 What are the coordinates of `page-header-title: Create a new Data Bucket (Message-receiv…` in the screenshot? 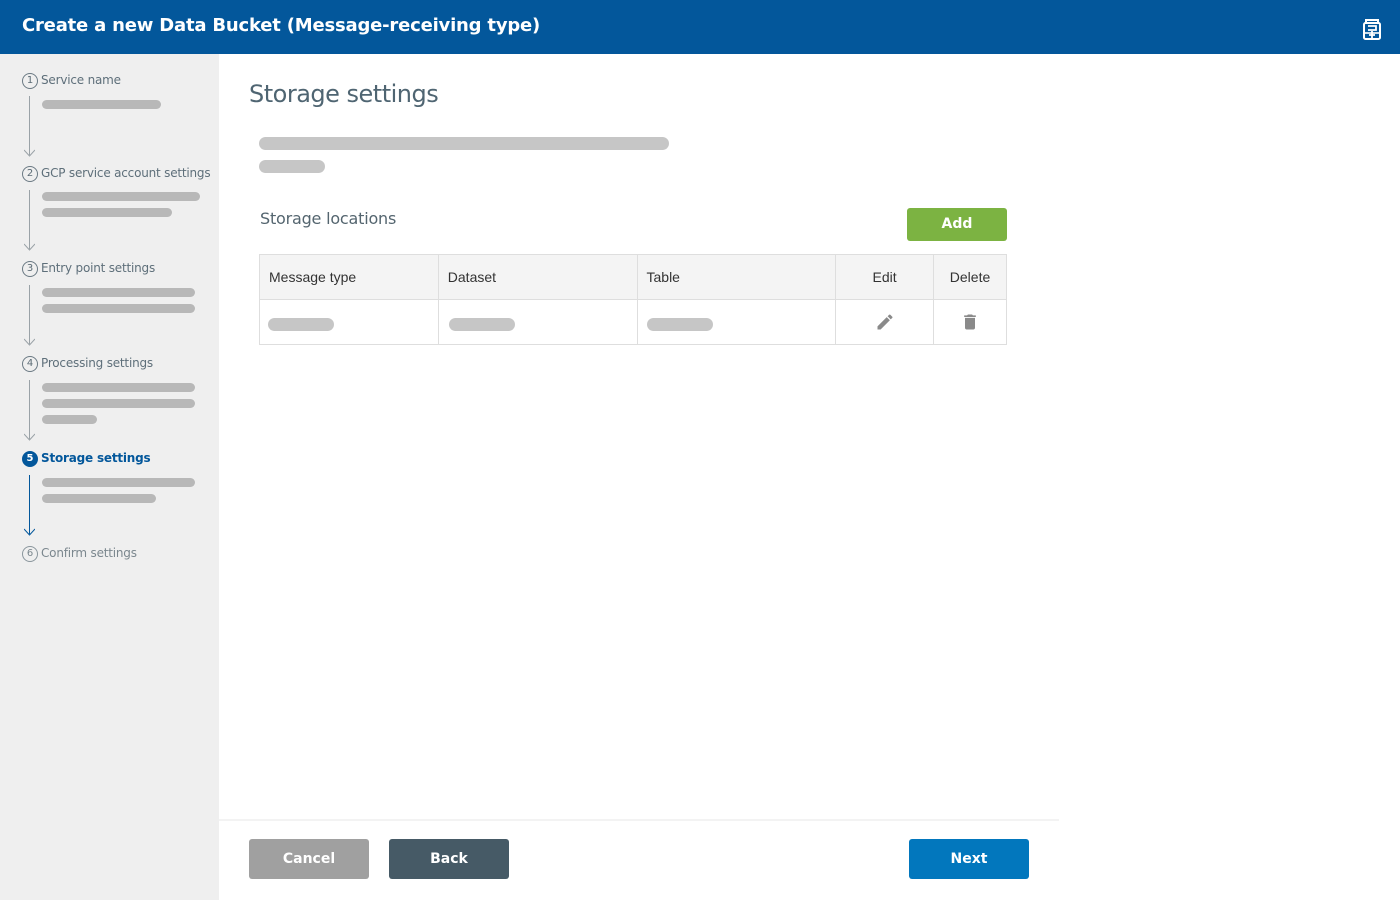 It's located at (281, 25).